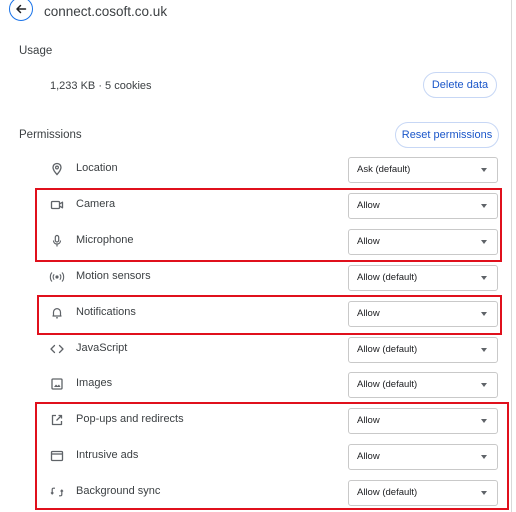 This screenshot has width=516, height=512. Describe the element at coordinates (258, 384) in the screenshot. I see `permission-row-images: Images Allow (default)` at that location.